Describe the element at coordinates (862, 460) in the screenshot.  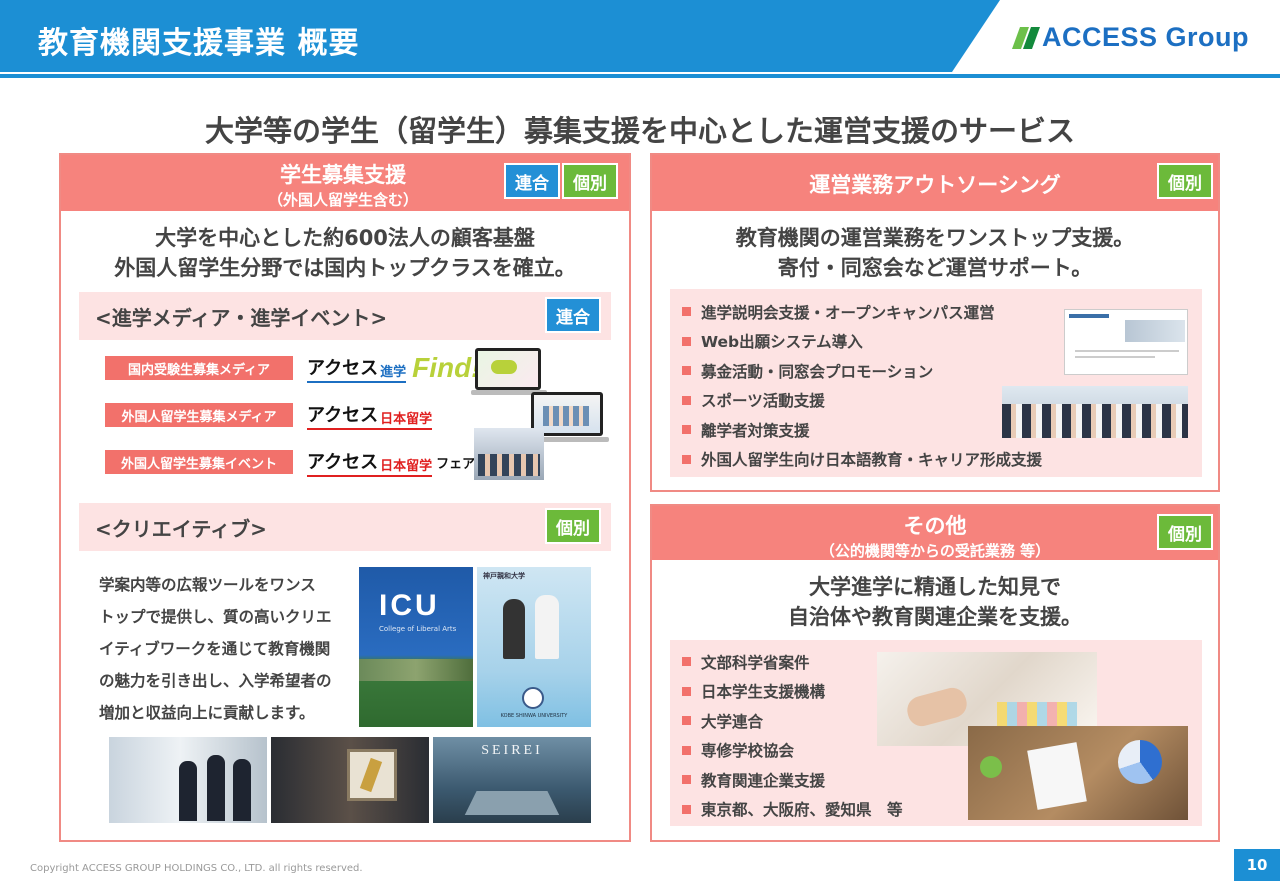
I see `list-item: 外国人留学生向け日本語教育・キャリア形成支援` at that location.